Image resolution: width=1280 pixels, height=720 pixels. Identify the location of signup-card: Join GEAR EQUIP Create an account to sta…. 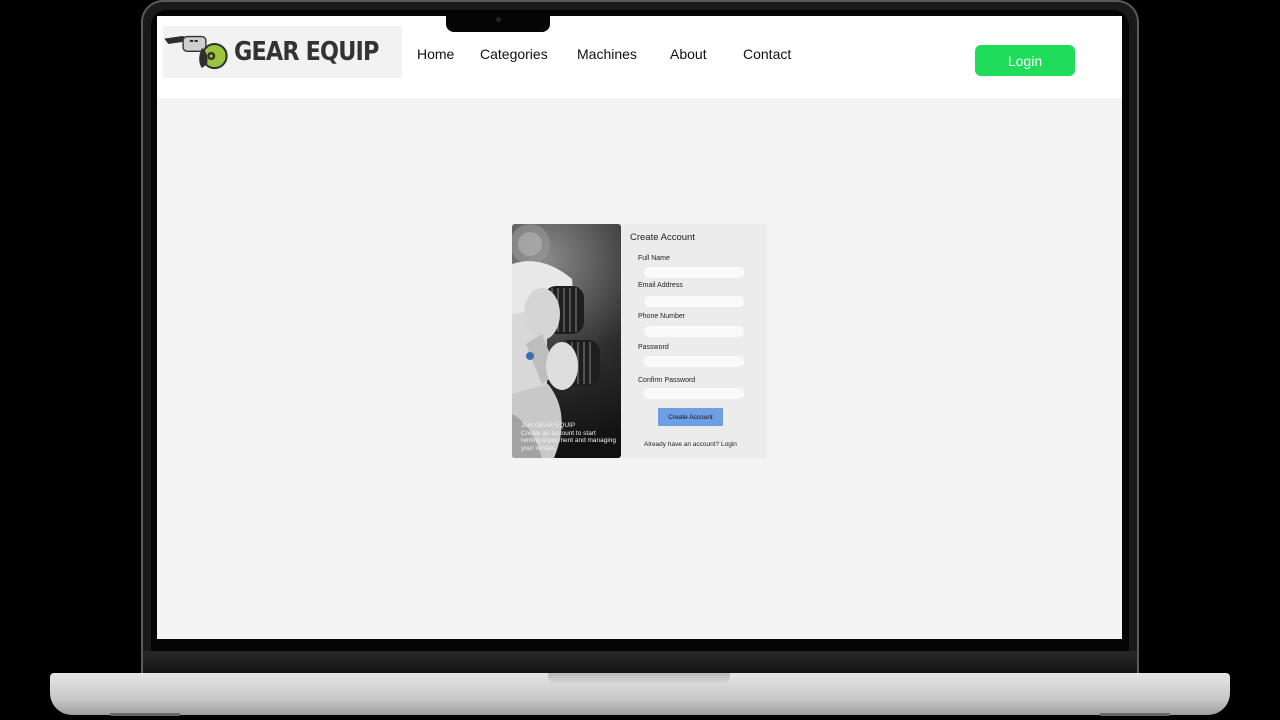
(639, 341).